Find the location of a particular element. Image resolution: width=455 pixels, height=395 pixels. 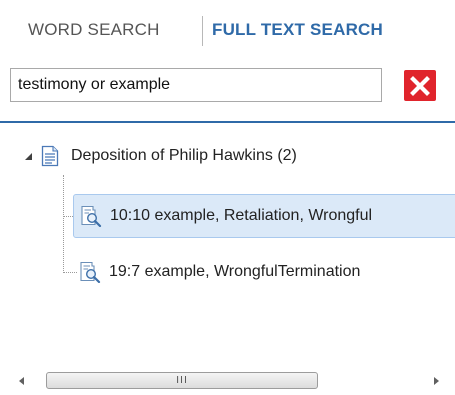

scrollbar-grip: III is located at coordinates (182, 380).